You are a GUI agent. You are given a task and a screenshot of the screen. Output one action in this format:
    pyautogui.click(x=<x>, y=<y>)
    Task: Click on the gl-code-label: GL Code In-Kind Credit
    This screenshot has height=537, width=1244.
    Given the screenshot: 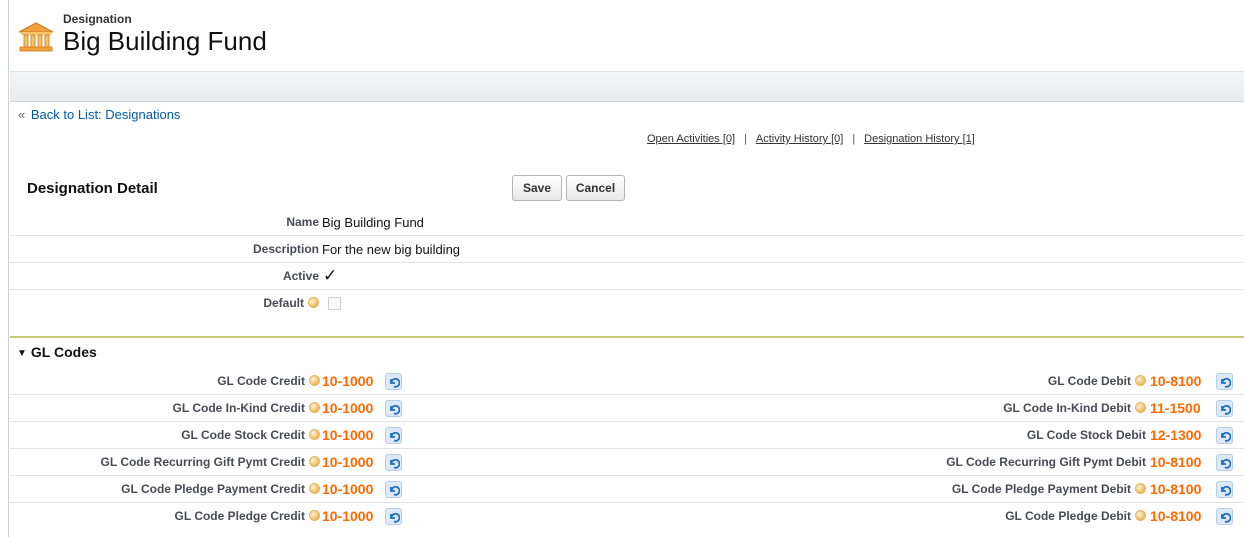 What is the action you would take?
    pyautogui.click(x=246, y=408)
    